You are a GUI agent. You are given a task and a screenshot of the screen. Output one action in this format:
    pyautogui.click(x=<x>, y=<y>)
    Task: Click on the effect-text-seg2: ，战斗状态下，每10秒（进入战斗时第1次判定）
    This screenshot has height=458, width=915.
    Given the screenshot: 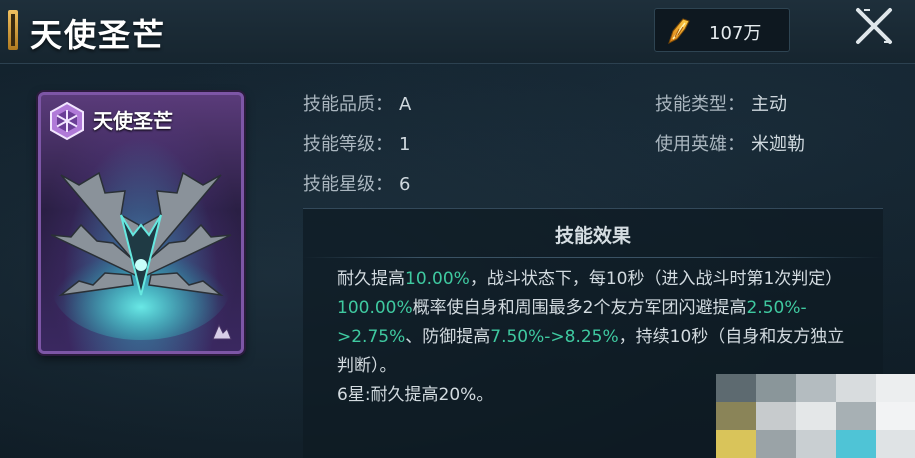 What is the action you would take?
    pyautogui.click(x=656, y=279)
    